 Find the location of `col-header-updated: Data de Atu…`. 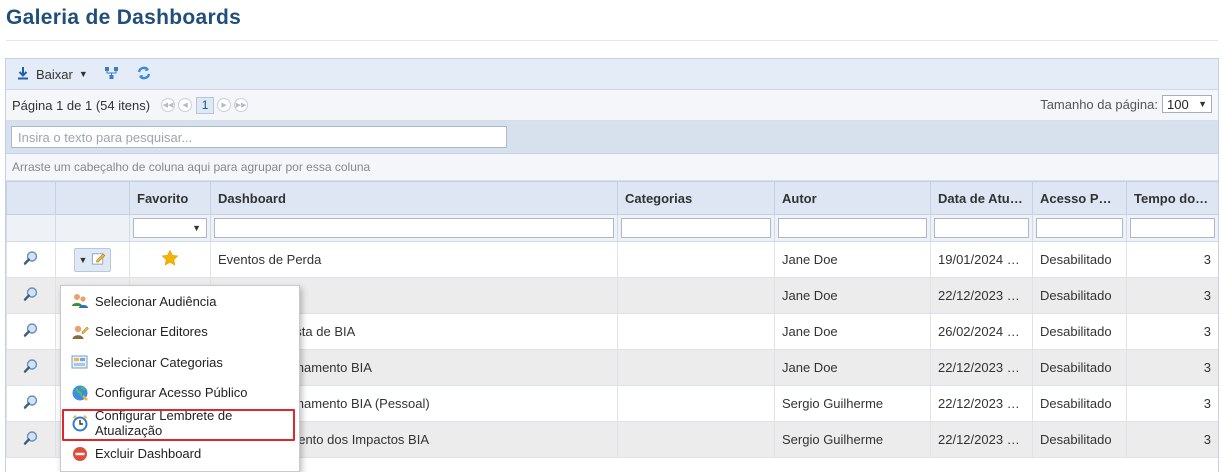

col-header-updated: Data de Atu… is located at coordinates (981, 198).